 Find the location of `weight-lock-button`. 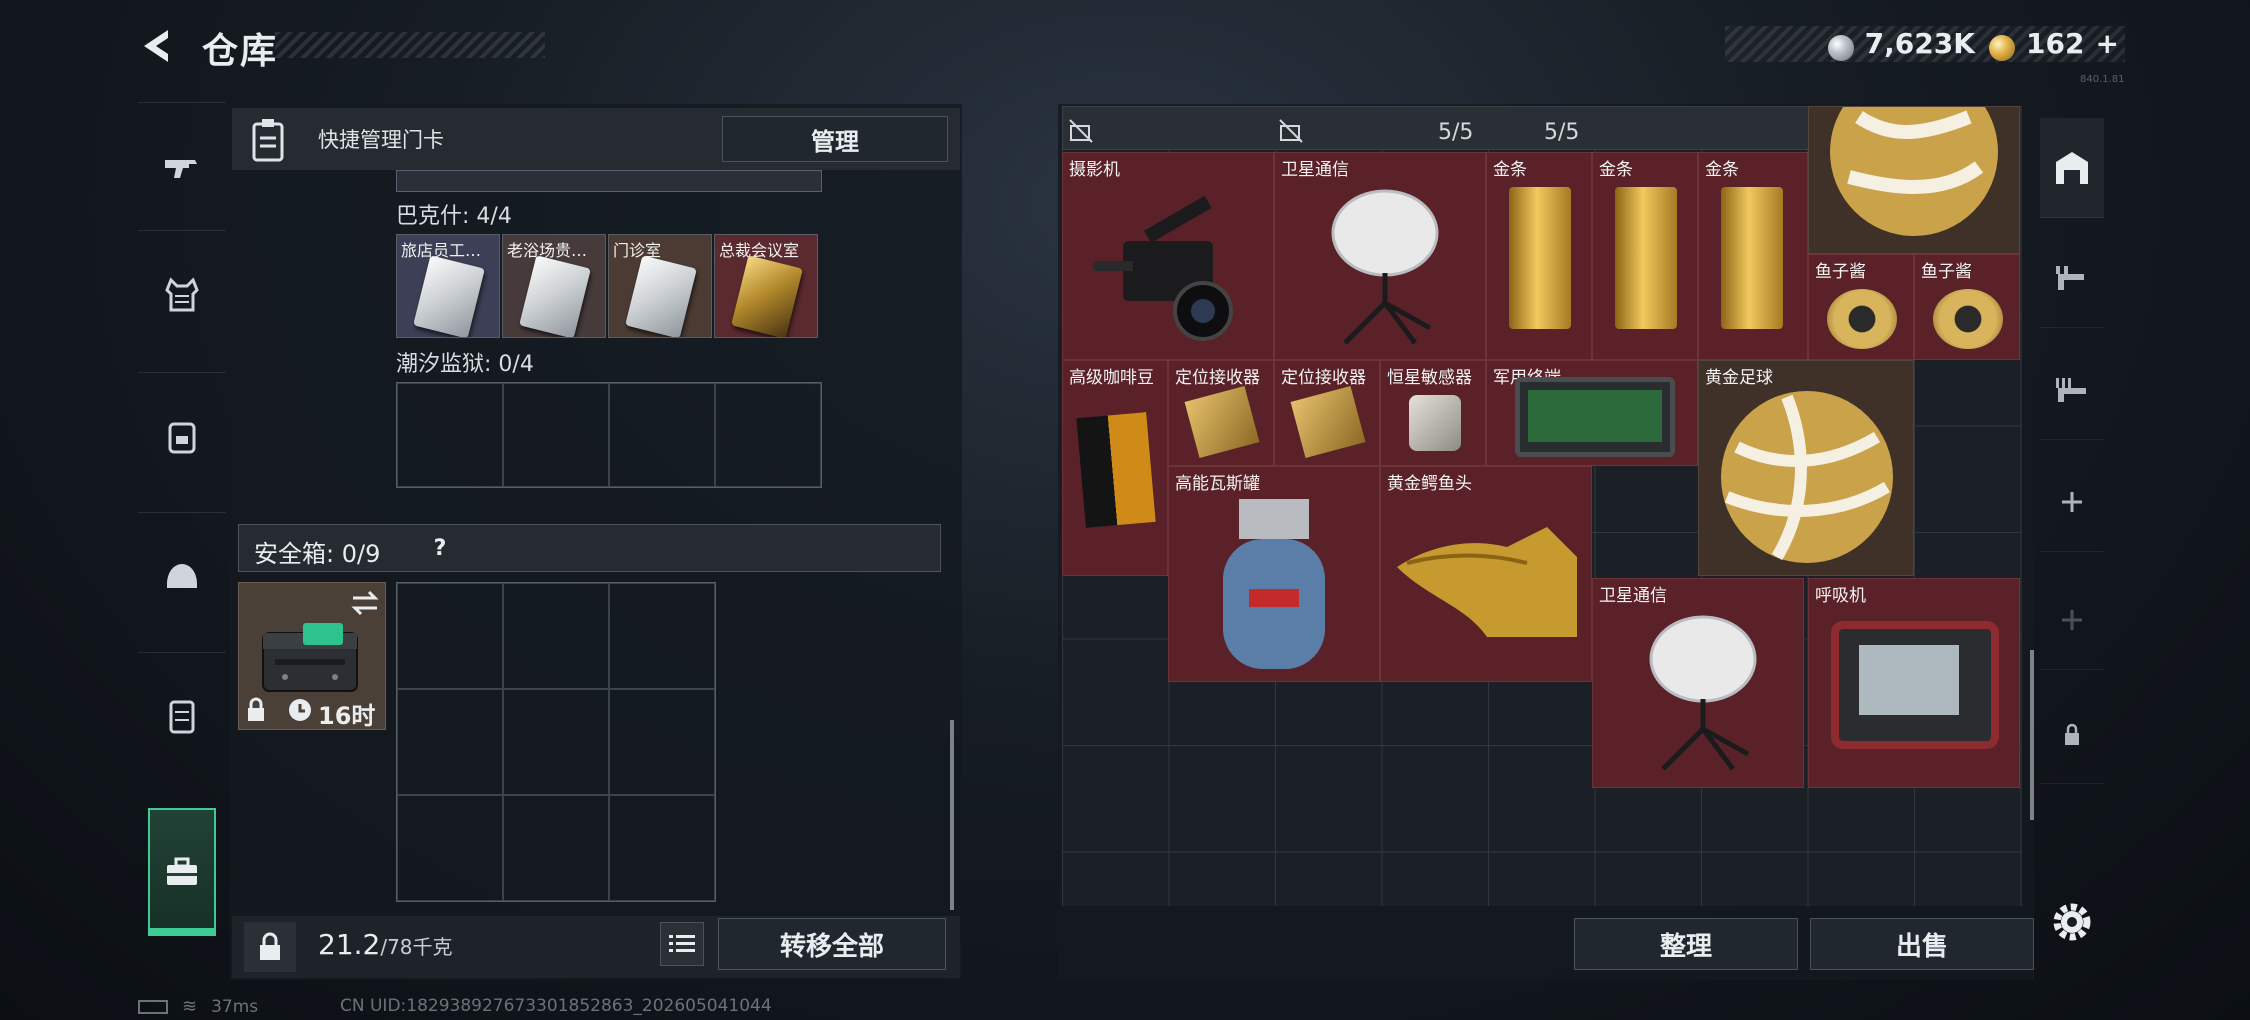

weight-lock-button is located at coordinates (270, 947).